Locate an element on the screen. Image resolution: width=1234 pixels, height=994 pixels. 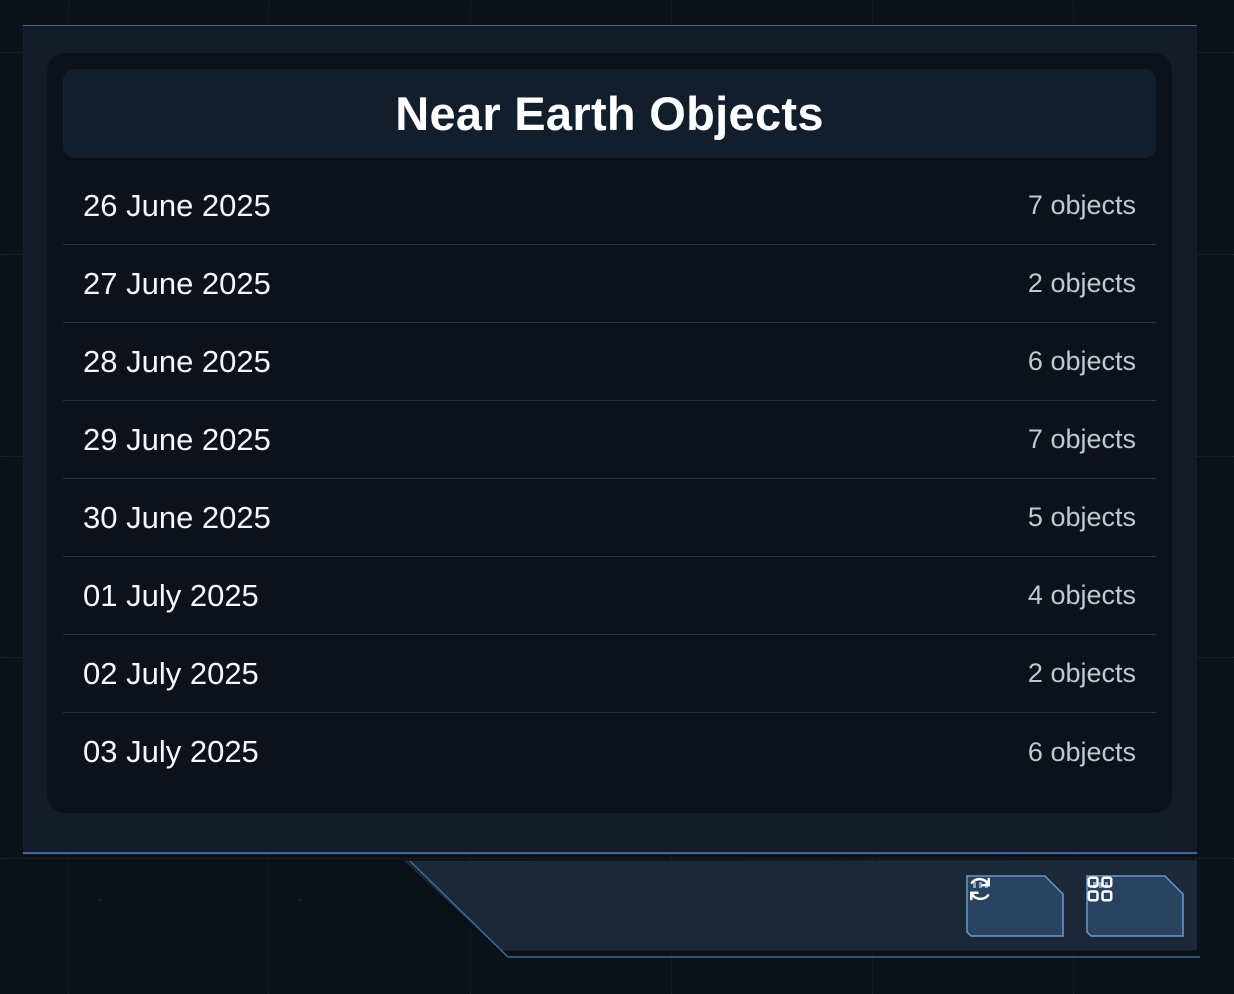
refresh-button is located at coordinates (1015, 906).